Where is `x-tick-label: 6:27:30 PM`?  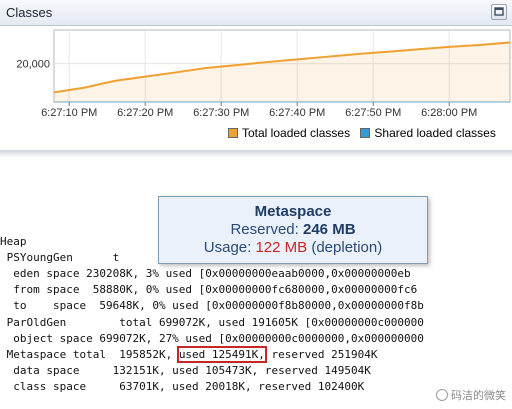 x-tick-label: 6:27:30 PM is located at coordinates (221, 113).